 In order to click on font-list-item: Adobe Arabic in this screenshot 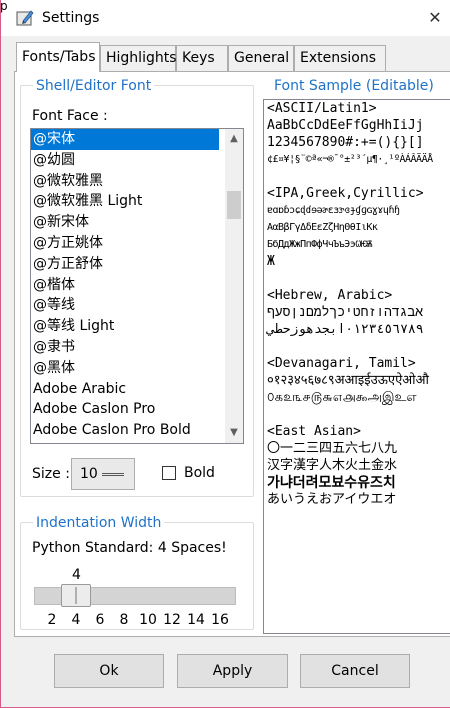, I will do `click(125, 389)`.